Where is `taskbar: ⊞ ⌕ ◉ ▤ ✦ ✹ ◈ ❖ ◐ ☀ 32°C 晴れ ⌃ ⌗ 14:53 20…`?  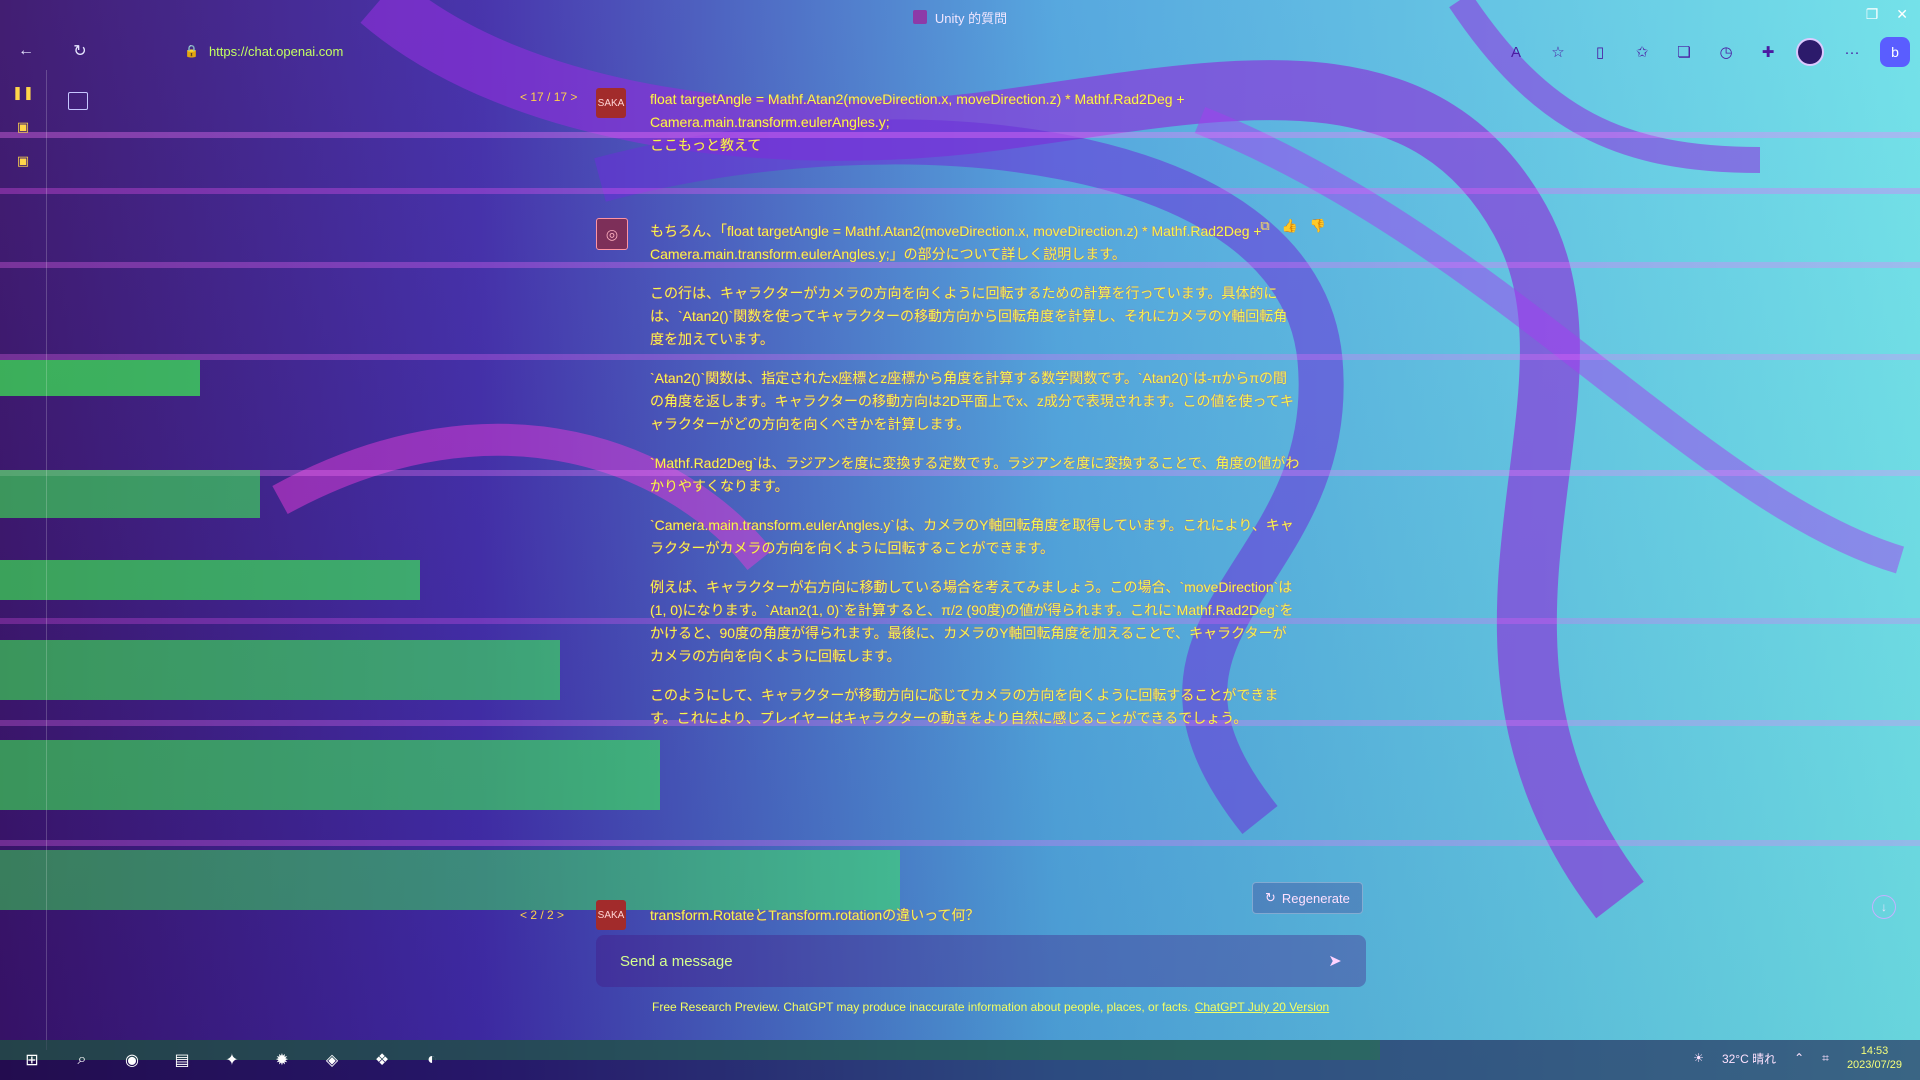 taskbar: ⊞ ⌕ ◉ ▤ ✦ ✹ ◈ ❖ ◐ ☀ 32°C 晴れ ⌃ ⌗ 14:53 20… is located at coordinates (960, 1060).